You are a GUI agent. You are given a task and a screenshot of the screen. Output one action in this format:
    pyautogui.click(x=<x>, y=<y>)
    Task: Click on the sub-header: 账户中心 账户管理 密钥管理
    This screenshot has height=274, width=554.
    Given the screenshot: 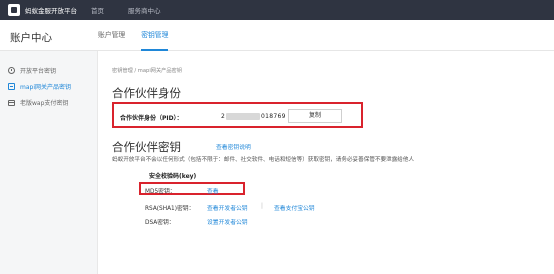 What is the action you would take?
    pyautogui.click(x=277, y=35)
    